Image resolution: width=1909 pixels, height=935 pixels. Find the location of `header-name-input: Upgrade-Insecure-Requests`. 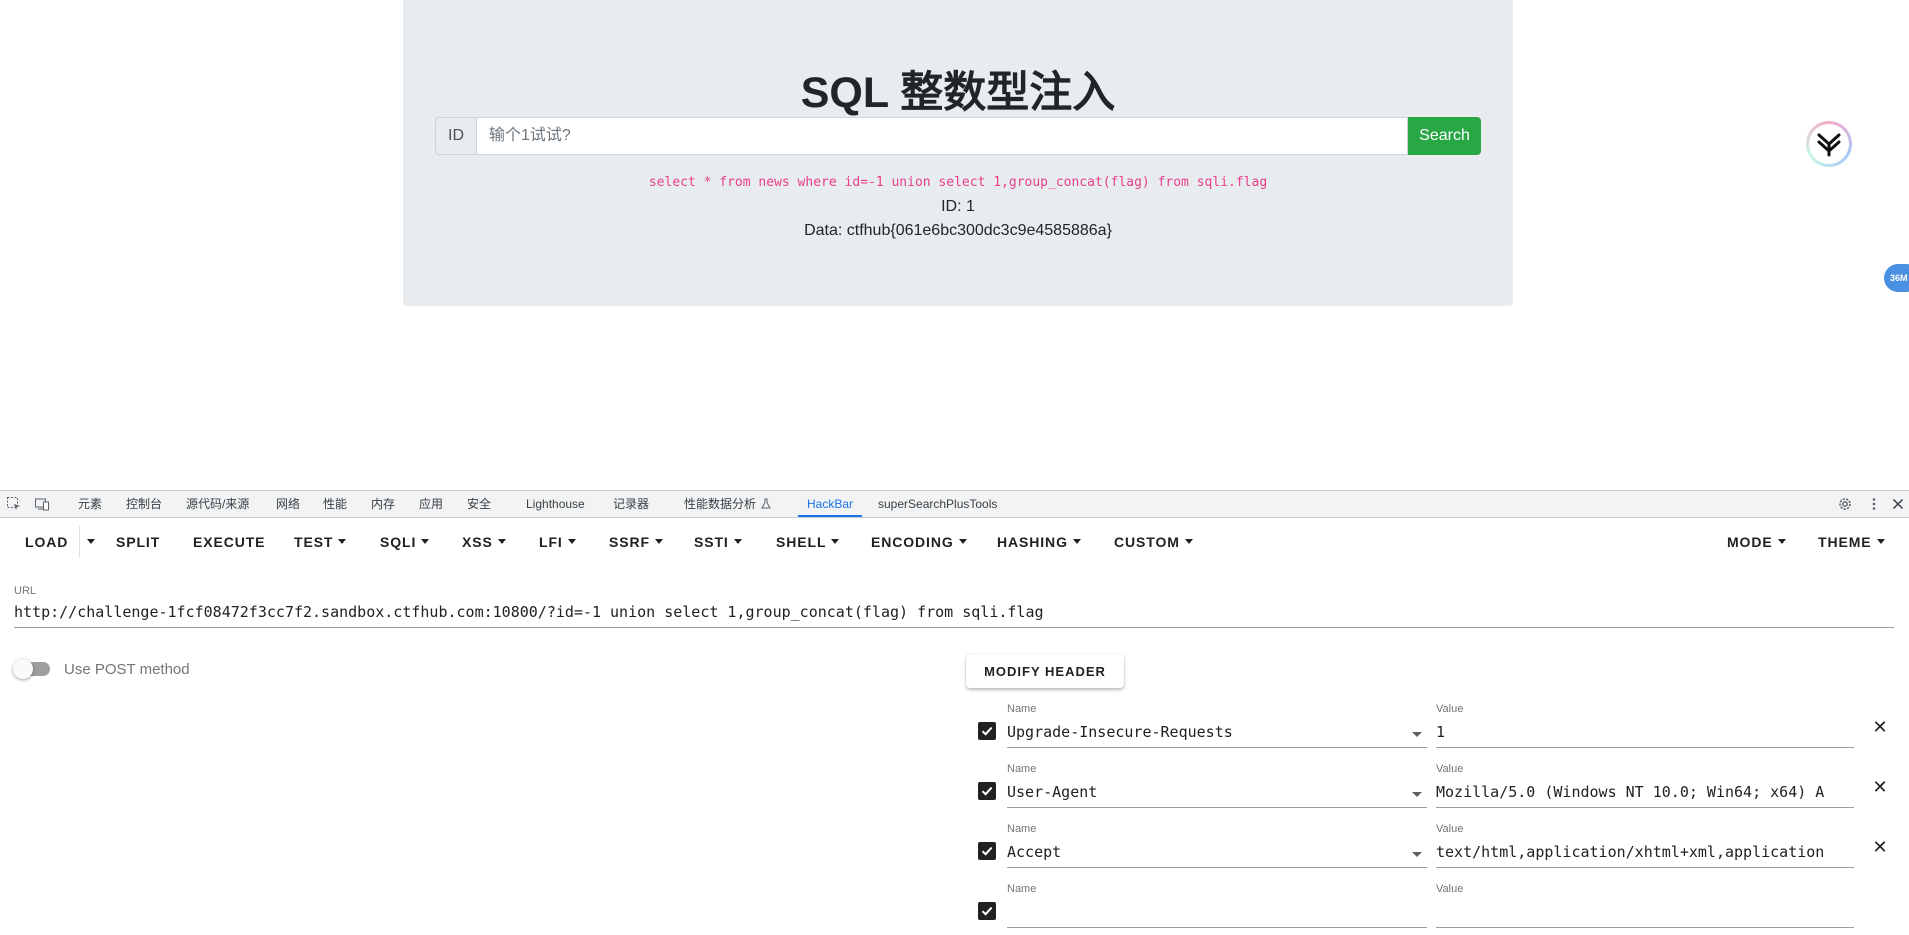

header-name-input: Upgrade-Insecure-Requests is located at coordinates (1217, 735).